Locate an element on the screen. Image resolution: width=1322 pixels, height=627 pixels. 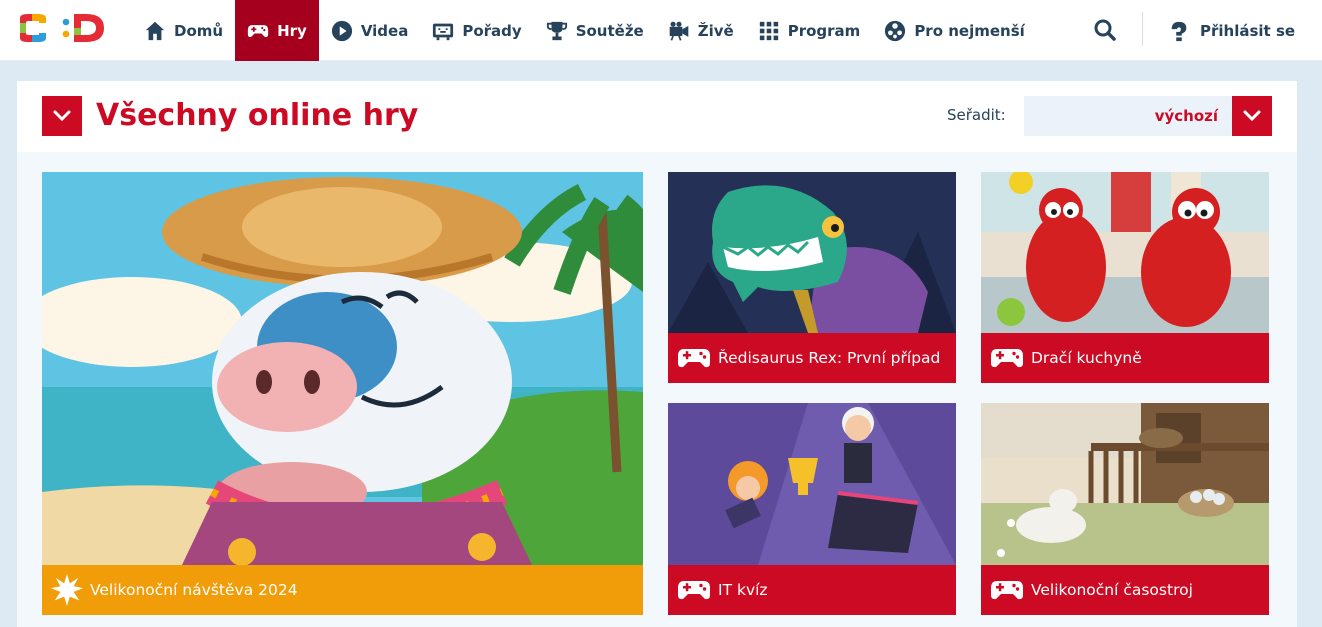
nav-item-little-ones: Pro nejmenší is located at coordinates (954, 30).